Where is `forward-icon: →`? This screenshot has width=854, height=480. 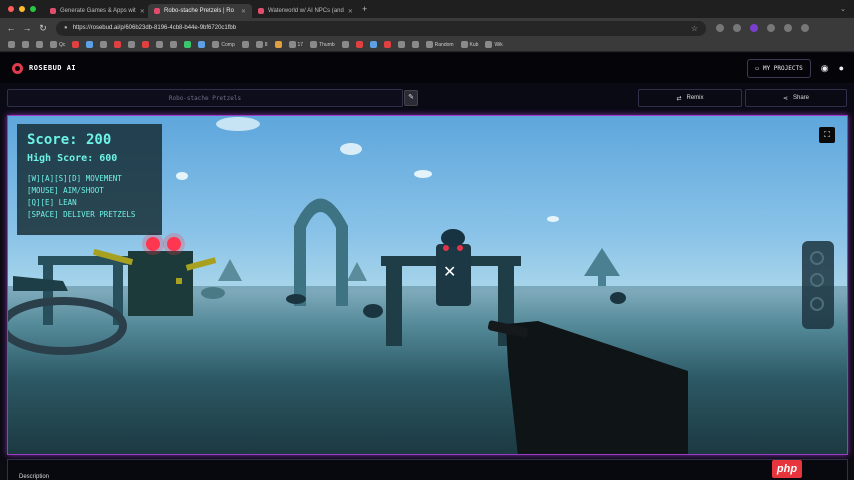
forward-icon: → is located at coordinates (27, 28).